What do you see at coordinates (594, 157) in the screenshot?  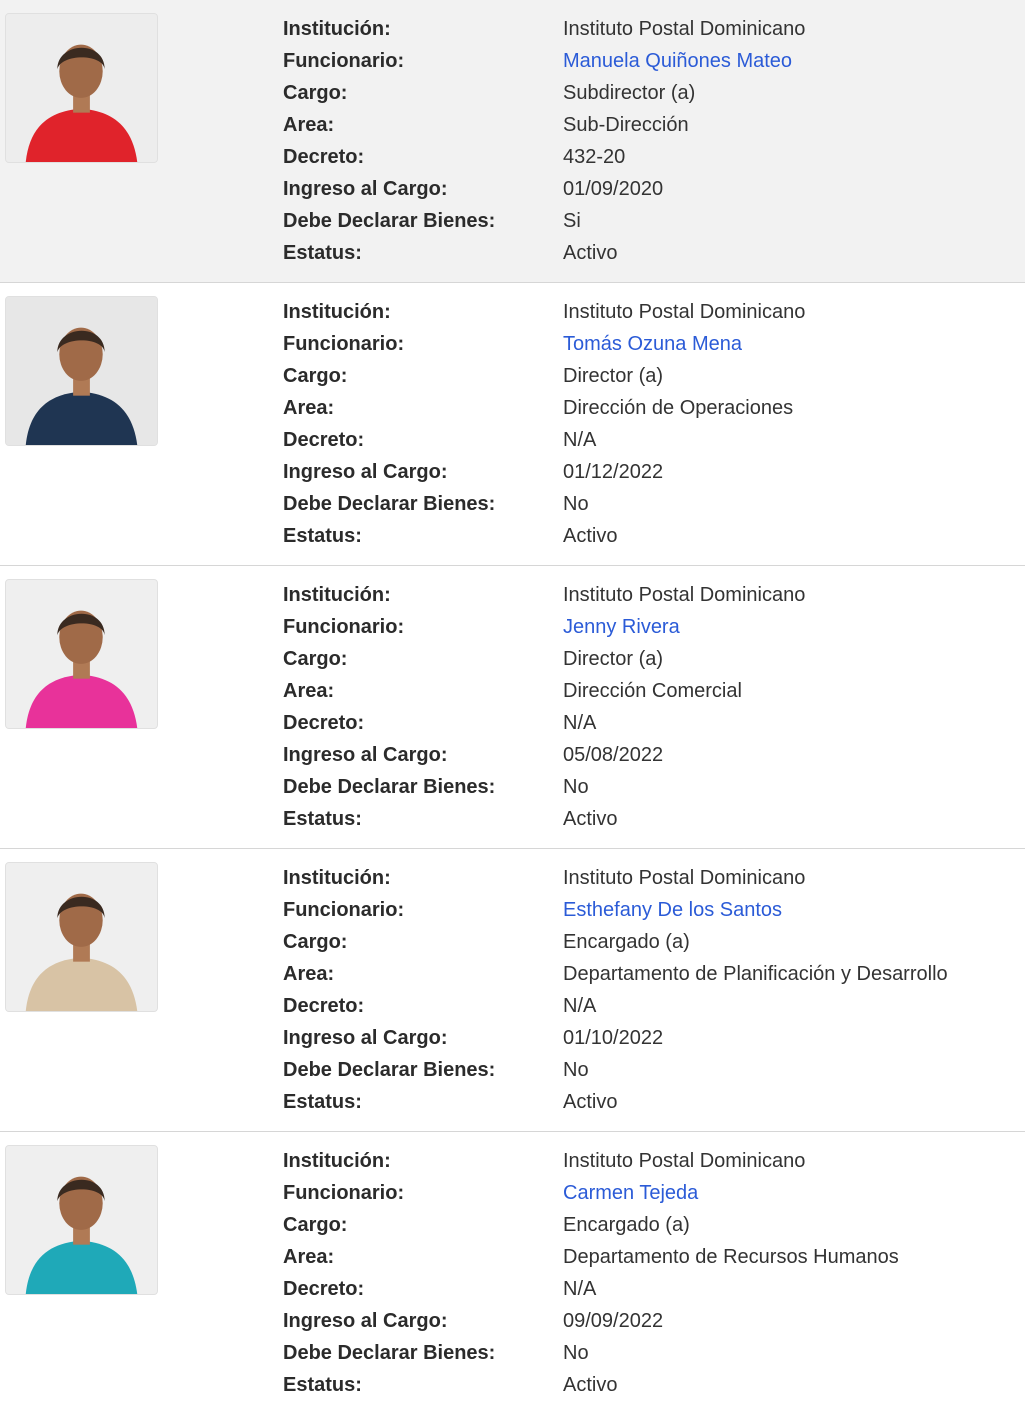 I see `value-decreto: 432-20` at bounding box center [594, 157].